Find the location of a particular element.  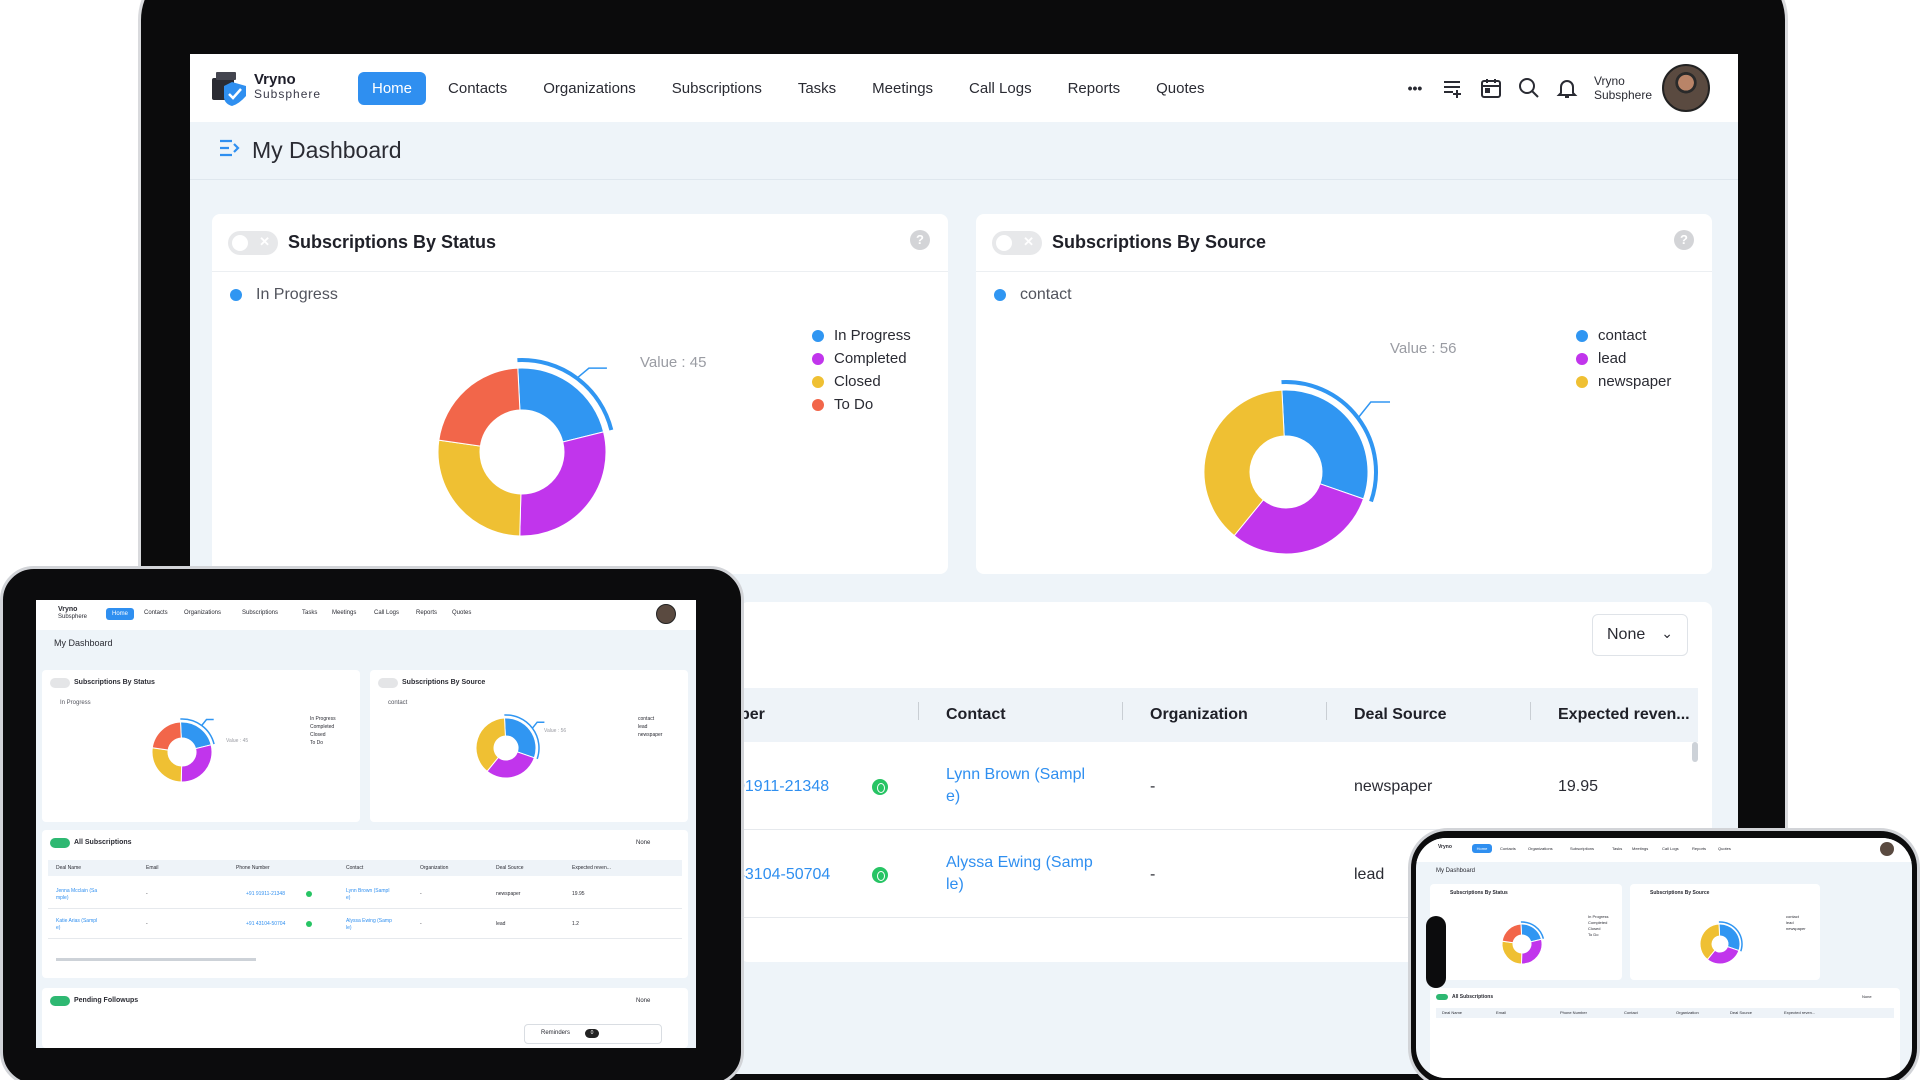

column-header: Organization is located at coordinates (434, 868).